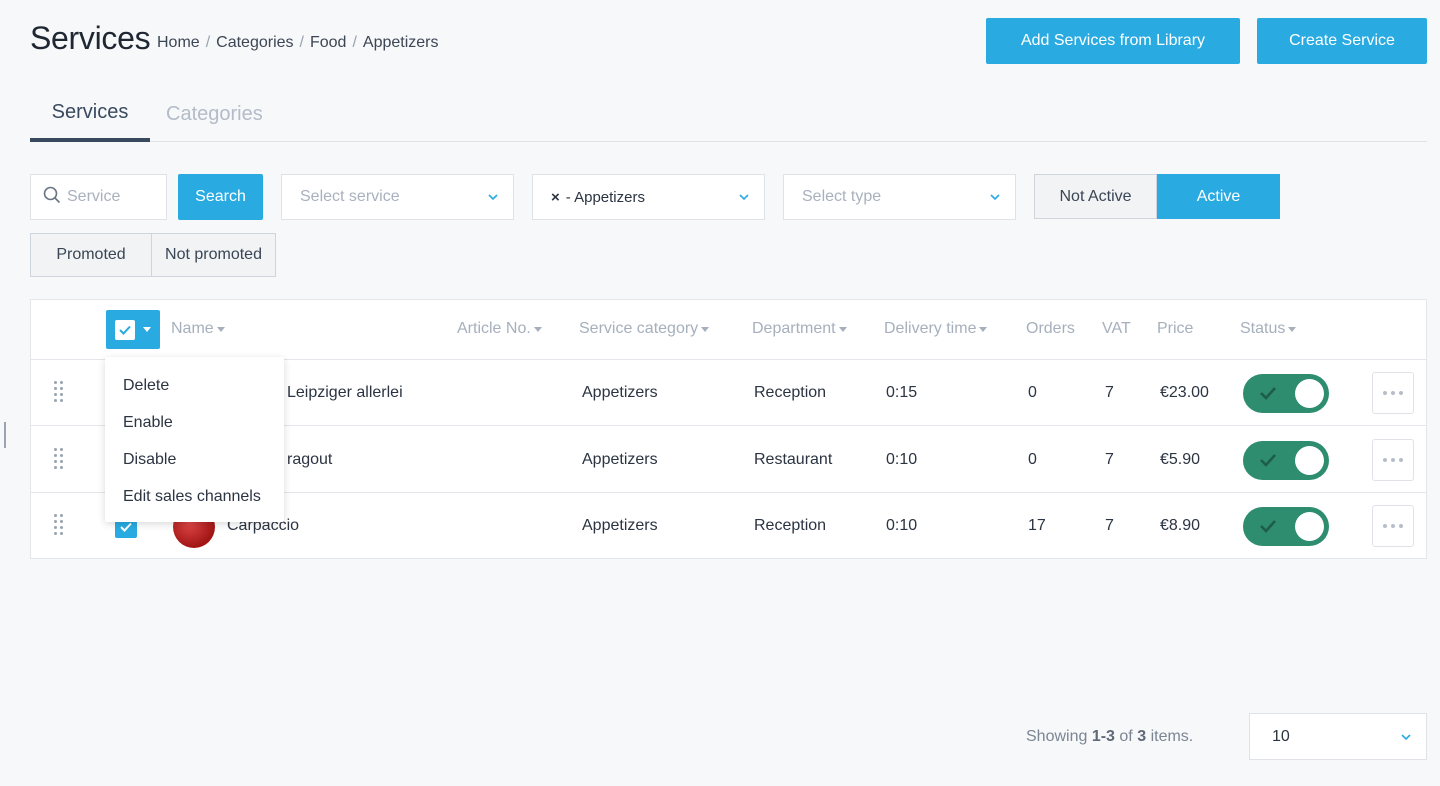 The width and height of the screenshot is (1440, 786). What do you see at coordinates (1110, 736) in the screenshot?
I see `pagination-summary: Showing 1-3 of 3 items.` at bounding box center [1110, 736].